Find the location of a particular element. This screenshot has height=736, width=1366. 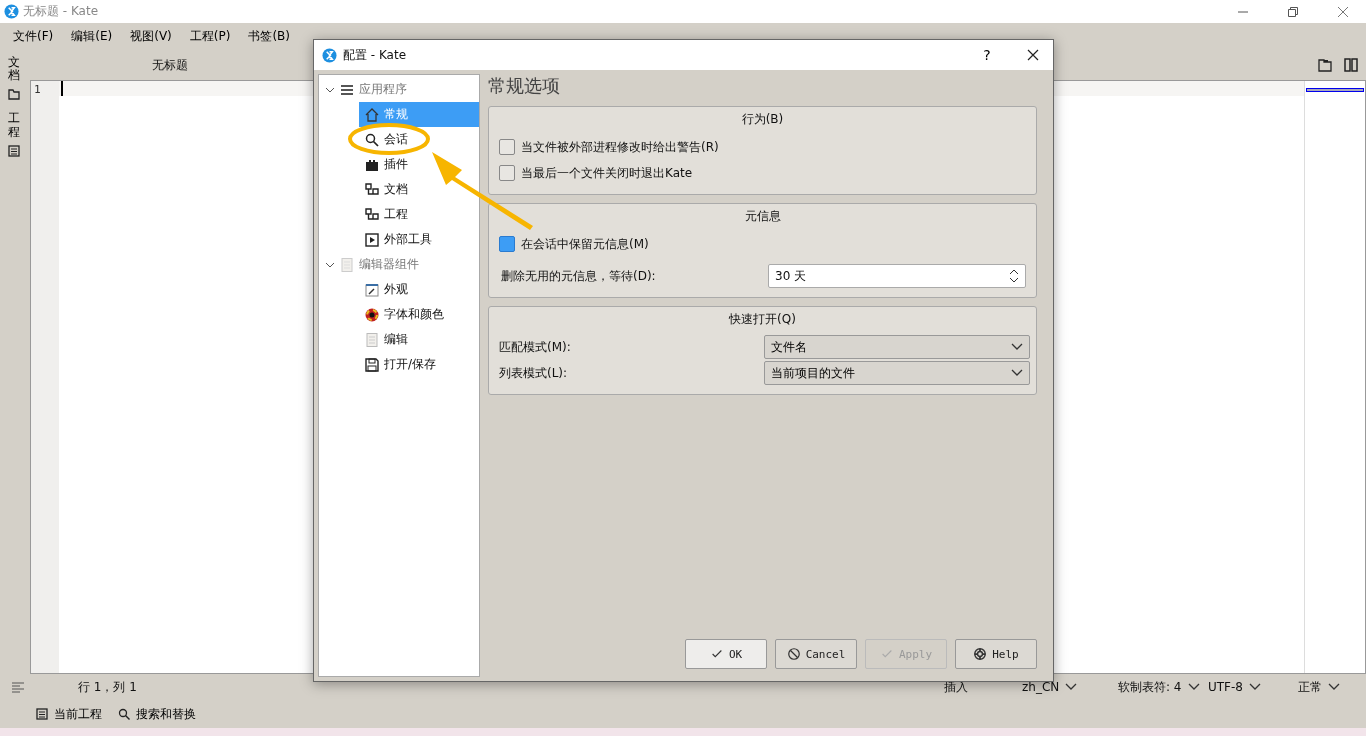

menu-item: 工程(P) is located at coordinates (210, 36).